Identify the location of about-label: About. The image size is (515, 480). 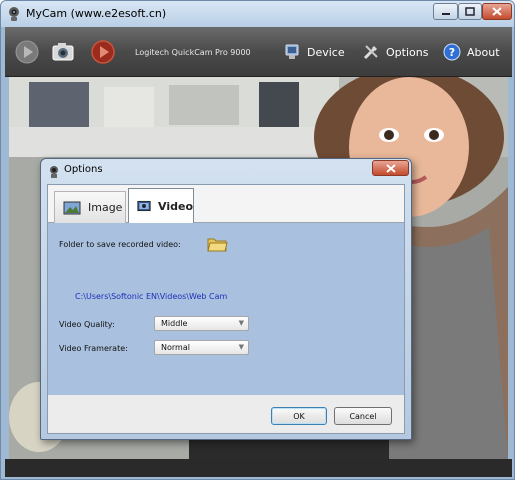
(483, 52).